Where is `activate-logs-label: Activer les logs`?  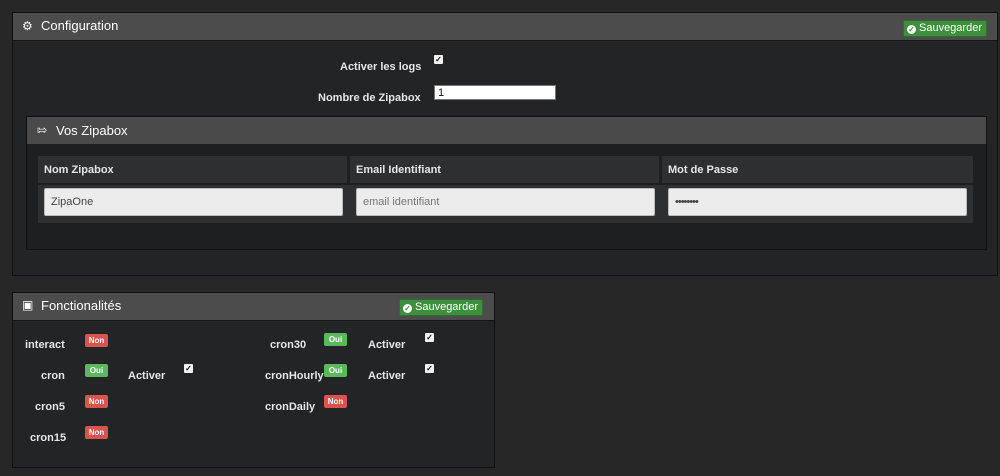
activate-logs-label: Activer les logs is located at coordinates (381, 67).